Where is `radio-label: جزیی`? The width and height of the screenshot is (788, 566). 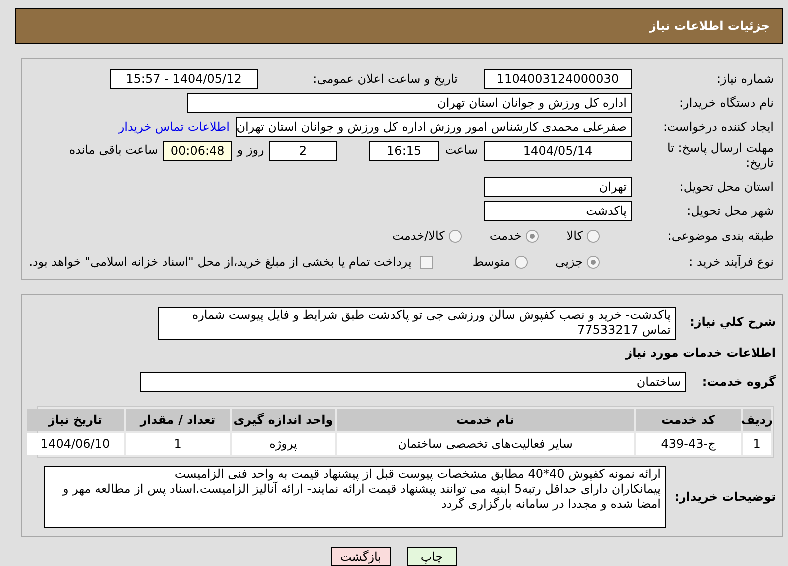
radio-label: جزیی is located at coordinates (569, 262).